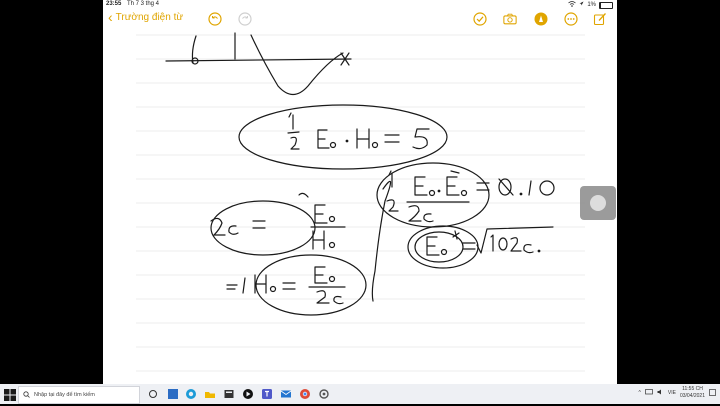 The height and width of the screenshot is (406, 720). I want to click on ipad-status-bar: 23:55 Th 7 3 thg 4 1%, so click(360, 4).